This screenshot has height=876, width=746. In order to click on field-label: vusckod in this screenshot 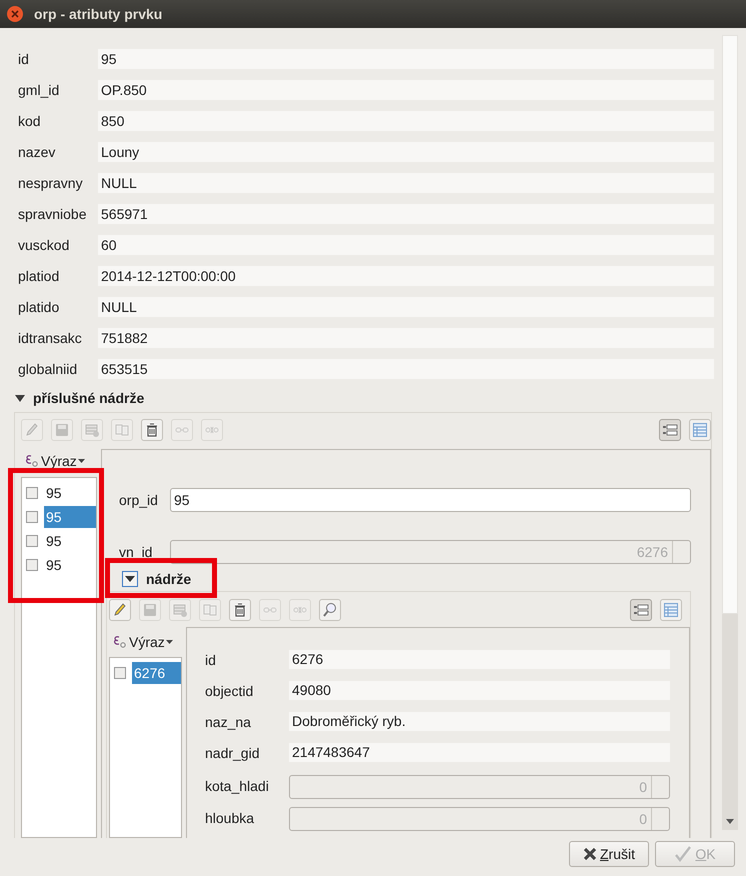, I will do `click(44, 245)`.